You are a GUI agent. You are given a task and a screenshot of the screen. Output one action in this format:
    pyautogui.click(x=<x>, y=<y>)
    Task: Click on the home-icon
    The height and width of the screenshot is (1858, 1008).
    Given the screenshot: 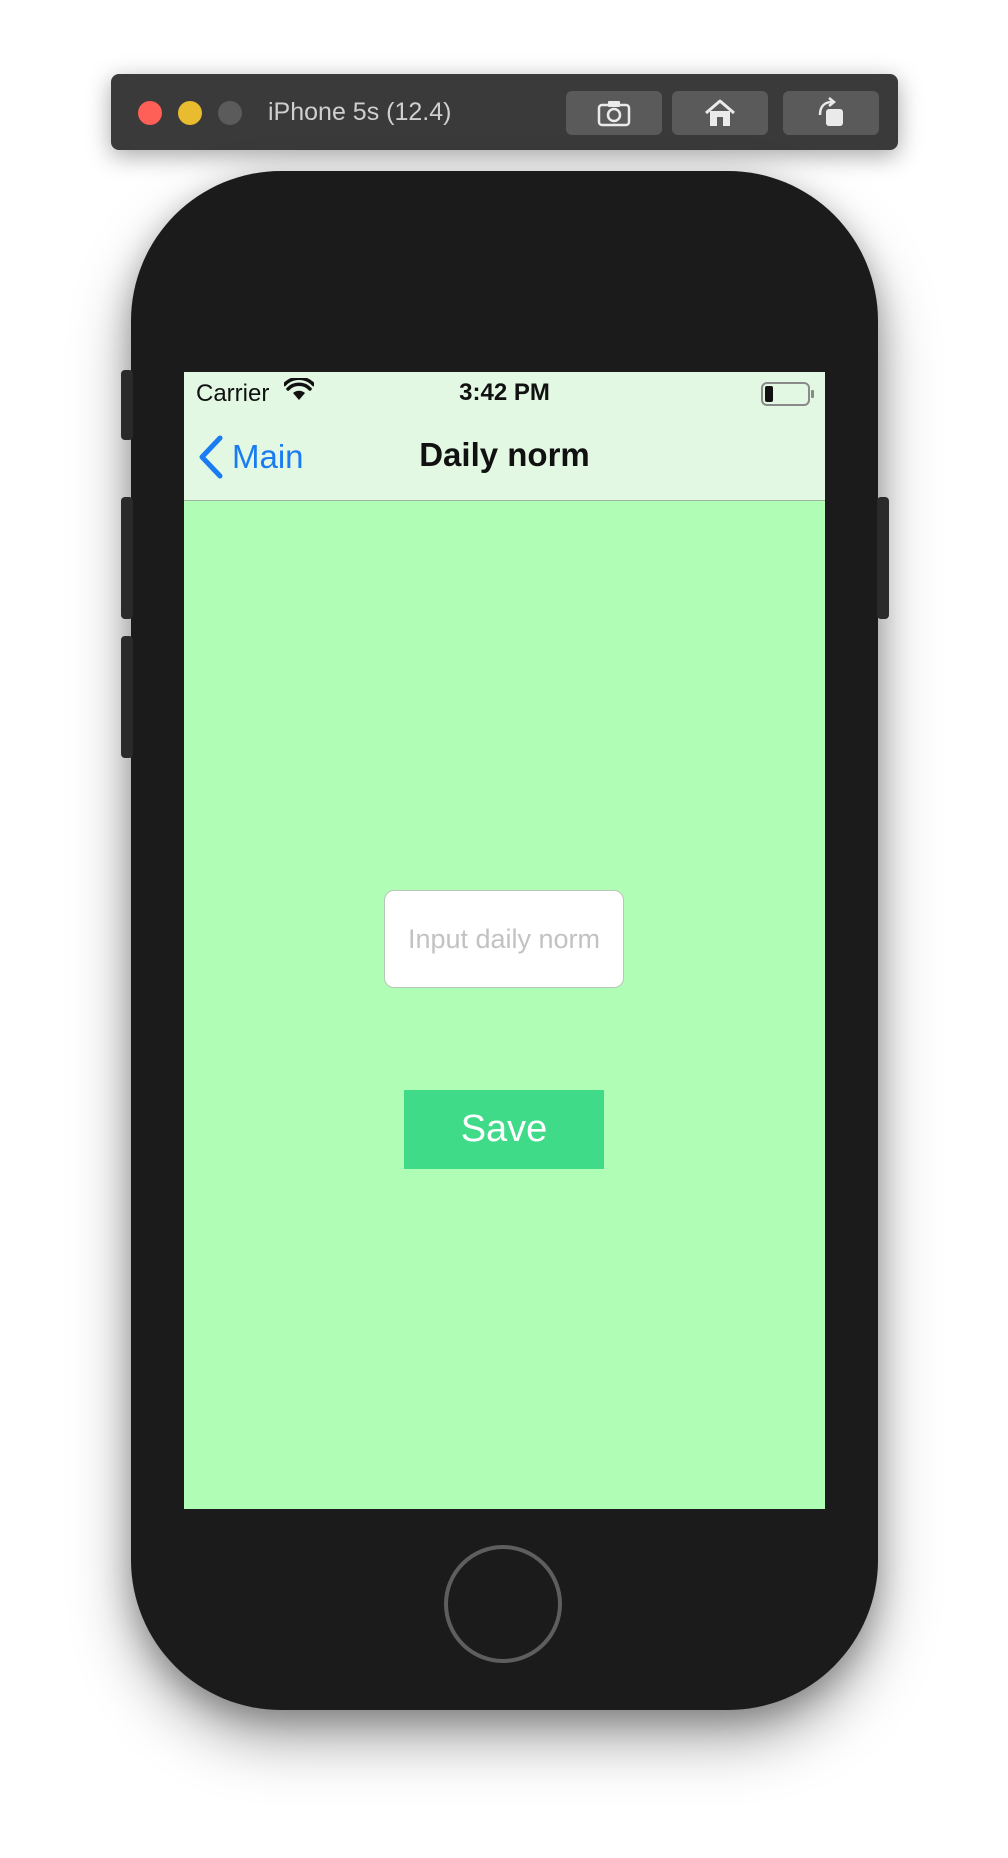 What is the action you would take?
    pyautogui.click(x=720, y=112)
    